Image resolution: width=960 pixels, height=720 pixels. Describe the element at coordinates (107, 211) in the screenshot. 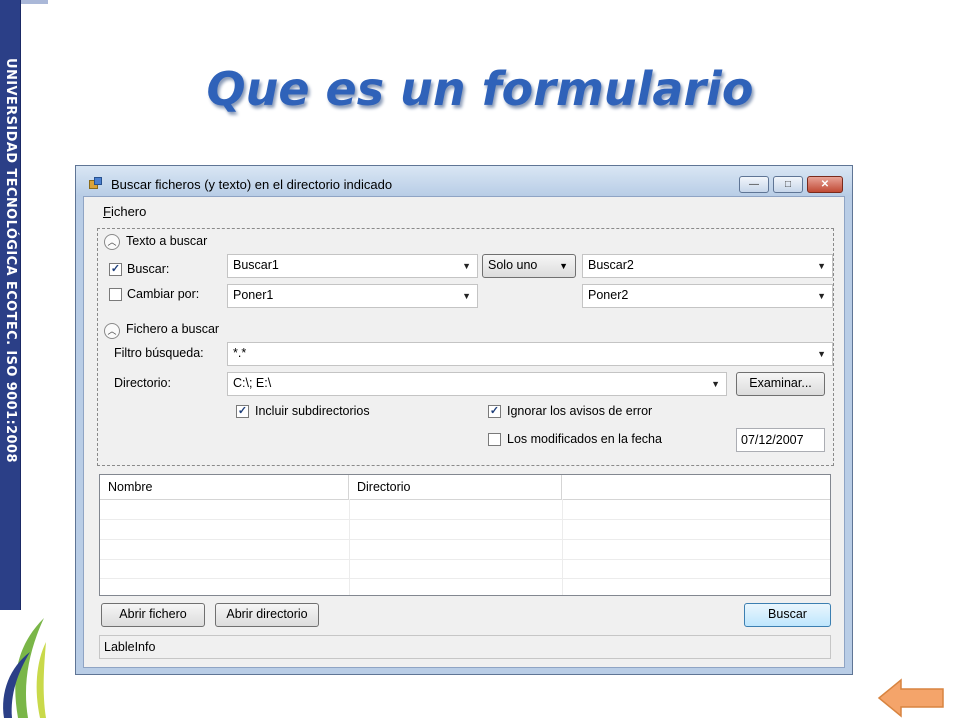

I see `menu-fichero-accelerator: F` at that location.